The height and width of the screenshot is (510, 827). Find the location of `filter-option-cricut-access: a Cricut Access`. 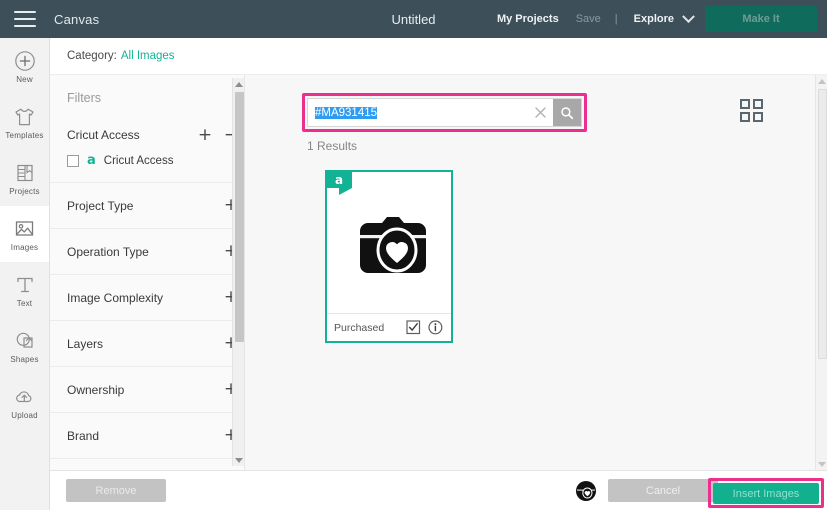

filter-option-cricut-access: a Cricut Access is located at coordinates (147, 166).